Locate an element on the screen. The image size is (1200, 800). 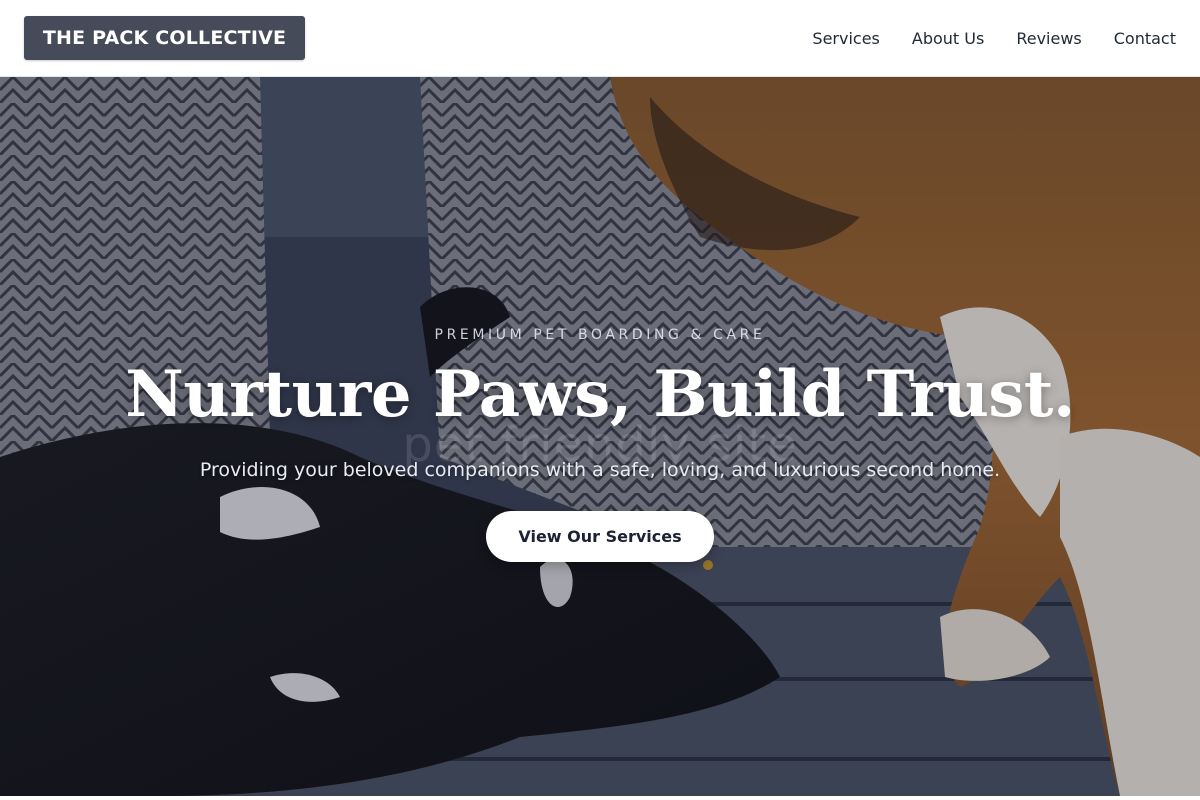
view-services-button: View Our Services is located at coordinates (600, 536).